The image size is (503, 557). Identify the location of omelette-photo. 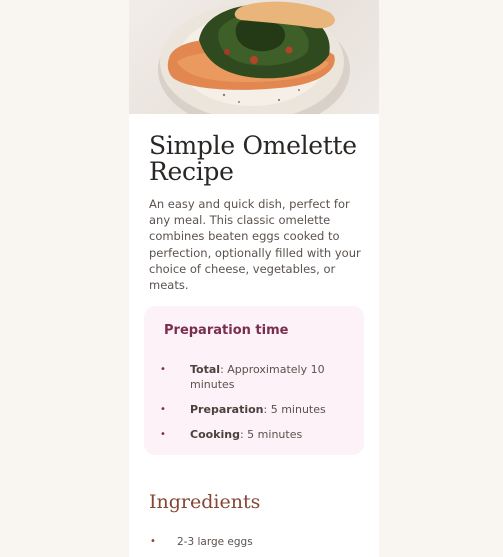
(254, 57).